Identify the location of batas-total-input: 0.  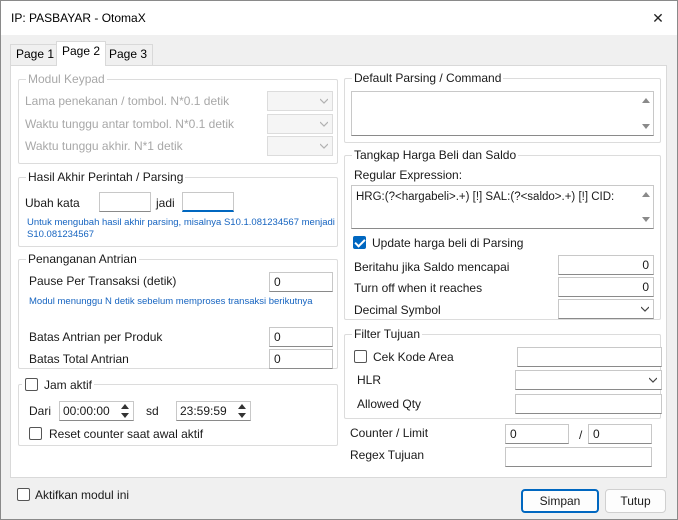
(301, 359).